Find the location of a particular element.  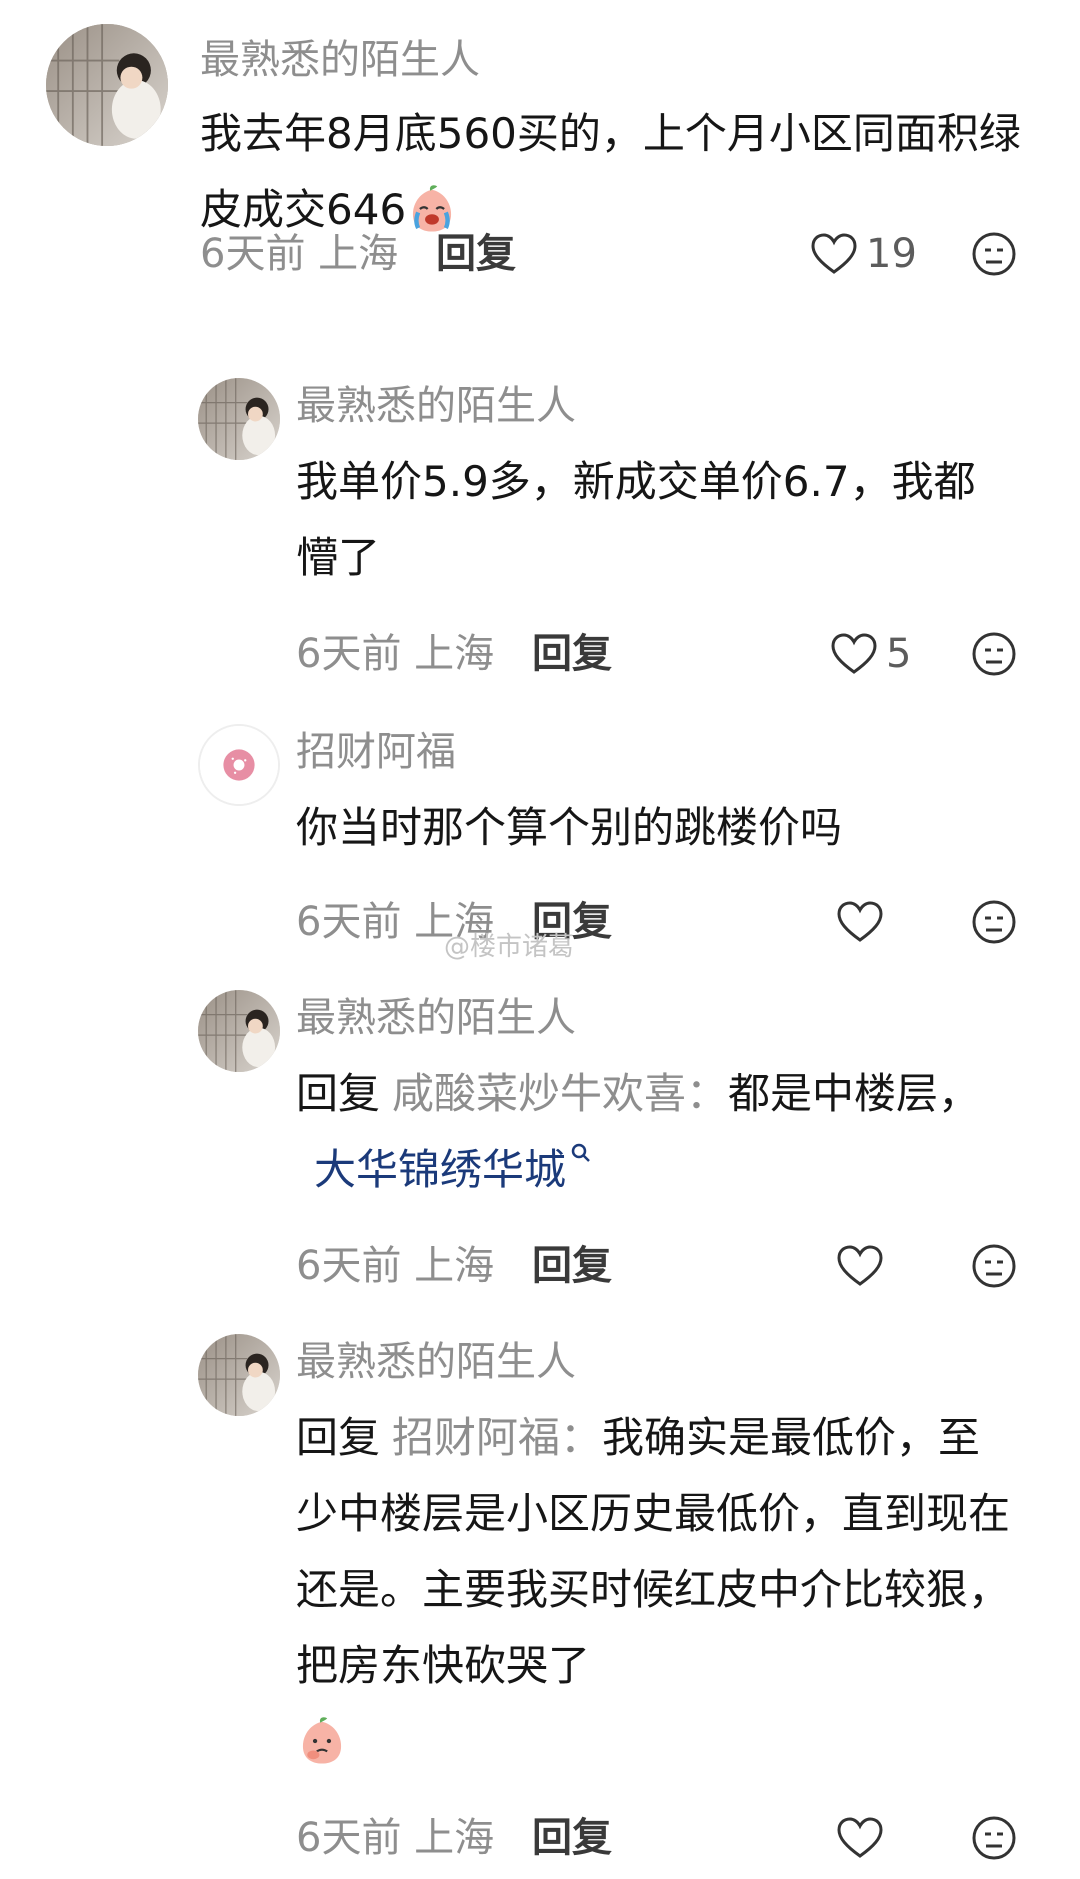

comment-meta: 6天前 上海 回复 19 is located at coordinates (620, 254).